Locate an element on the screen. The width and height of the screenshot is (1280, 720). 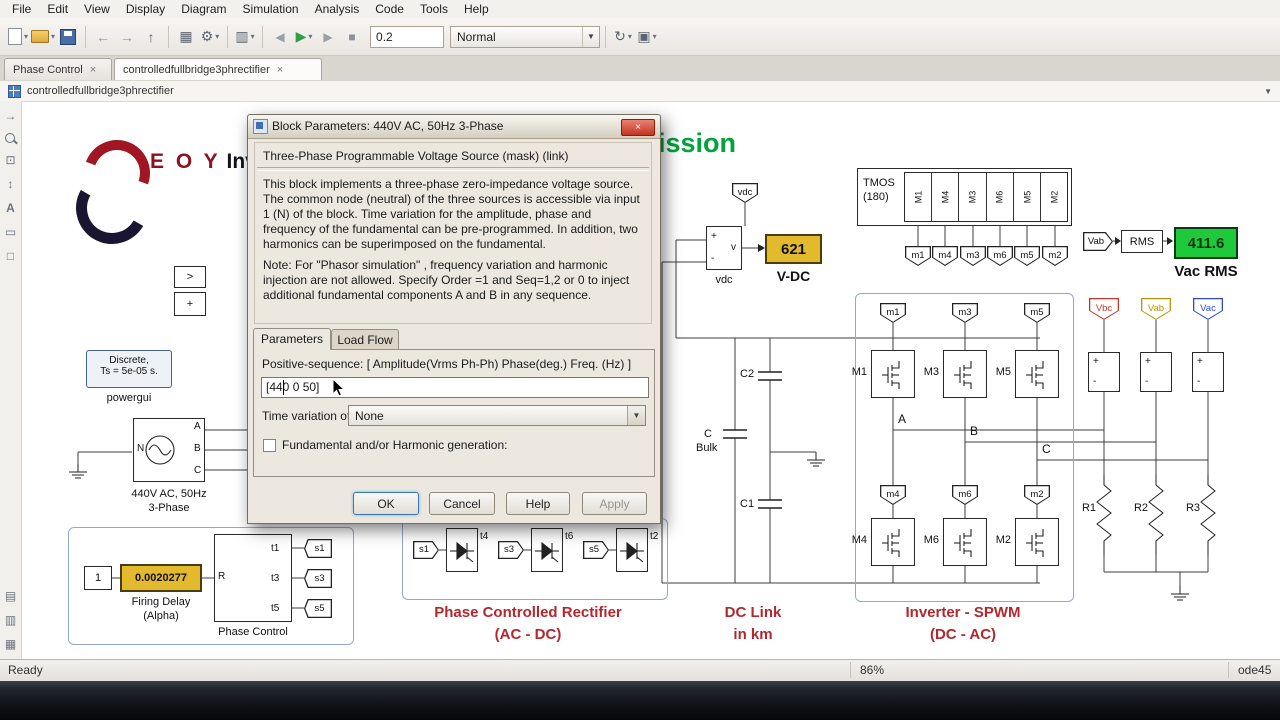
from-tag-vdc: vdc is located at coordinates (745, 193).